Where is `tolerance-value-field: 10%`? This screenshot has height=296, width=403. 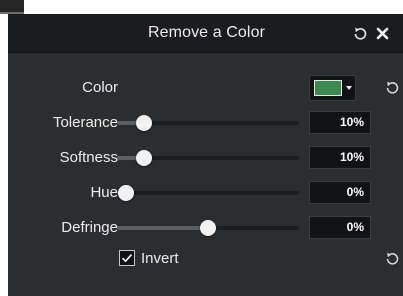
tolerance-value-field: 10% is located at coordinates (340, 122).